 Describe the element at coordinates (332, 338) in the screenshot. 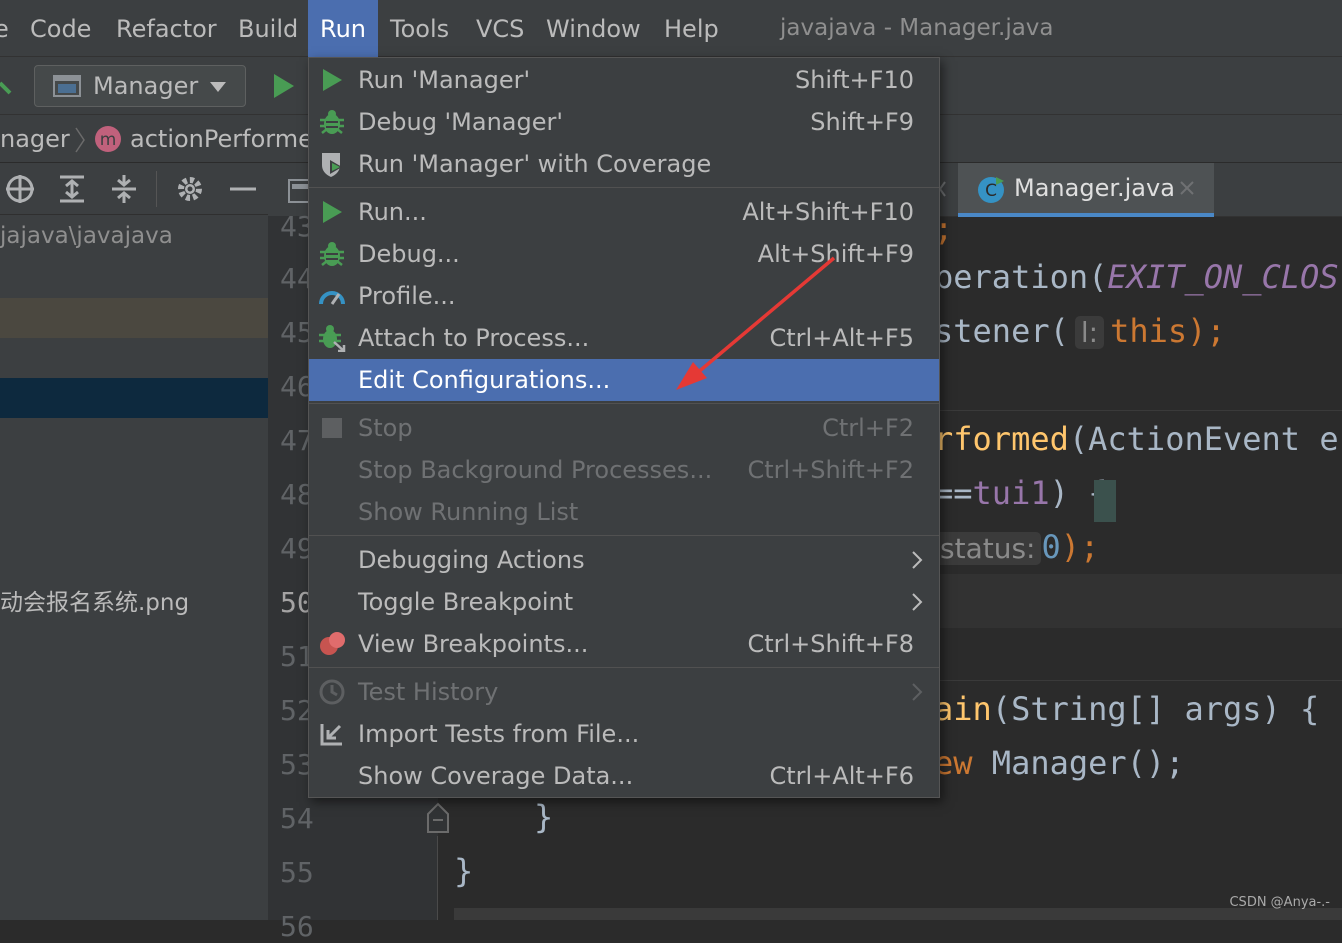

I see `attach-icon` at that location.